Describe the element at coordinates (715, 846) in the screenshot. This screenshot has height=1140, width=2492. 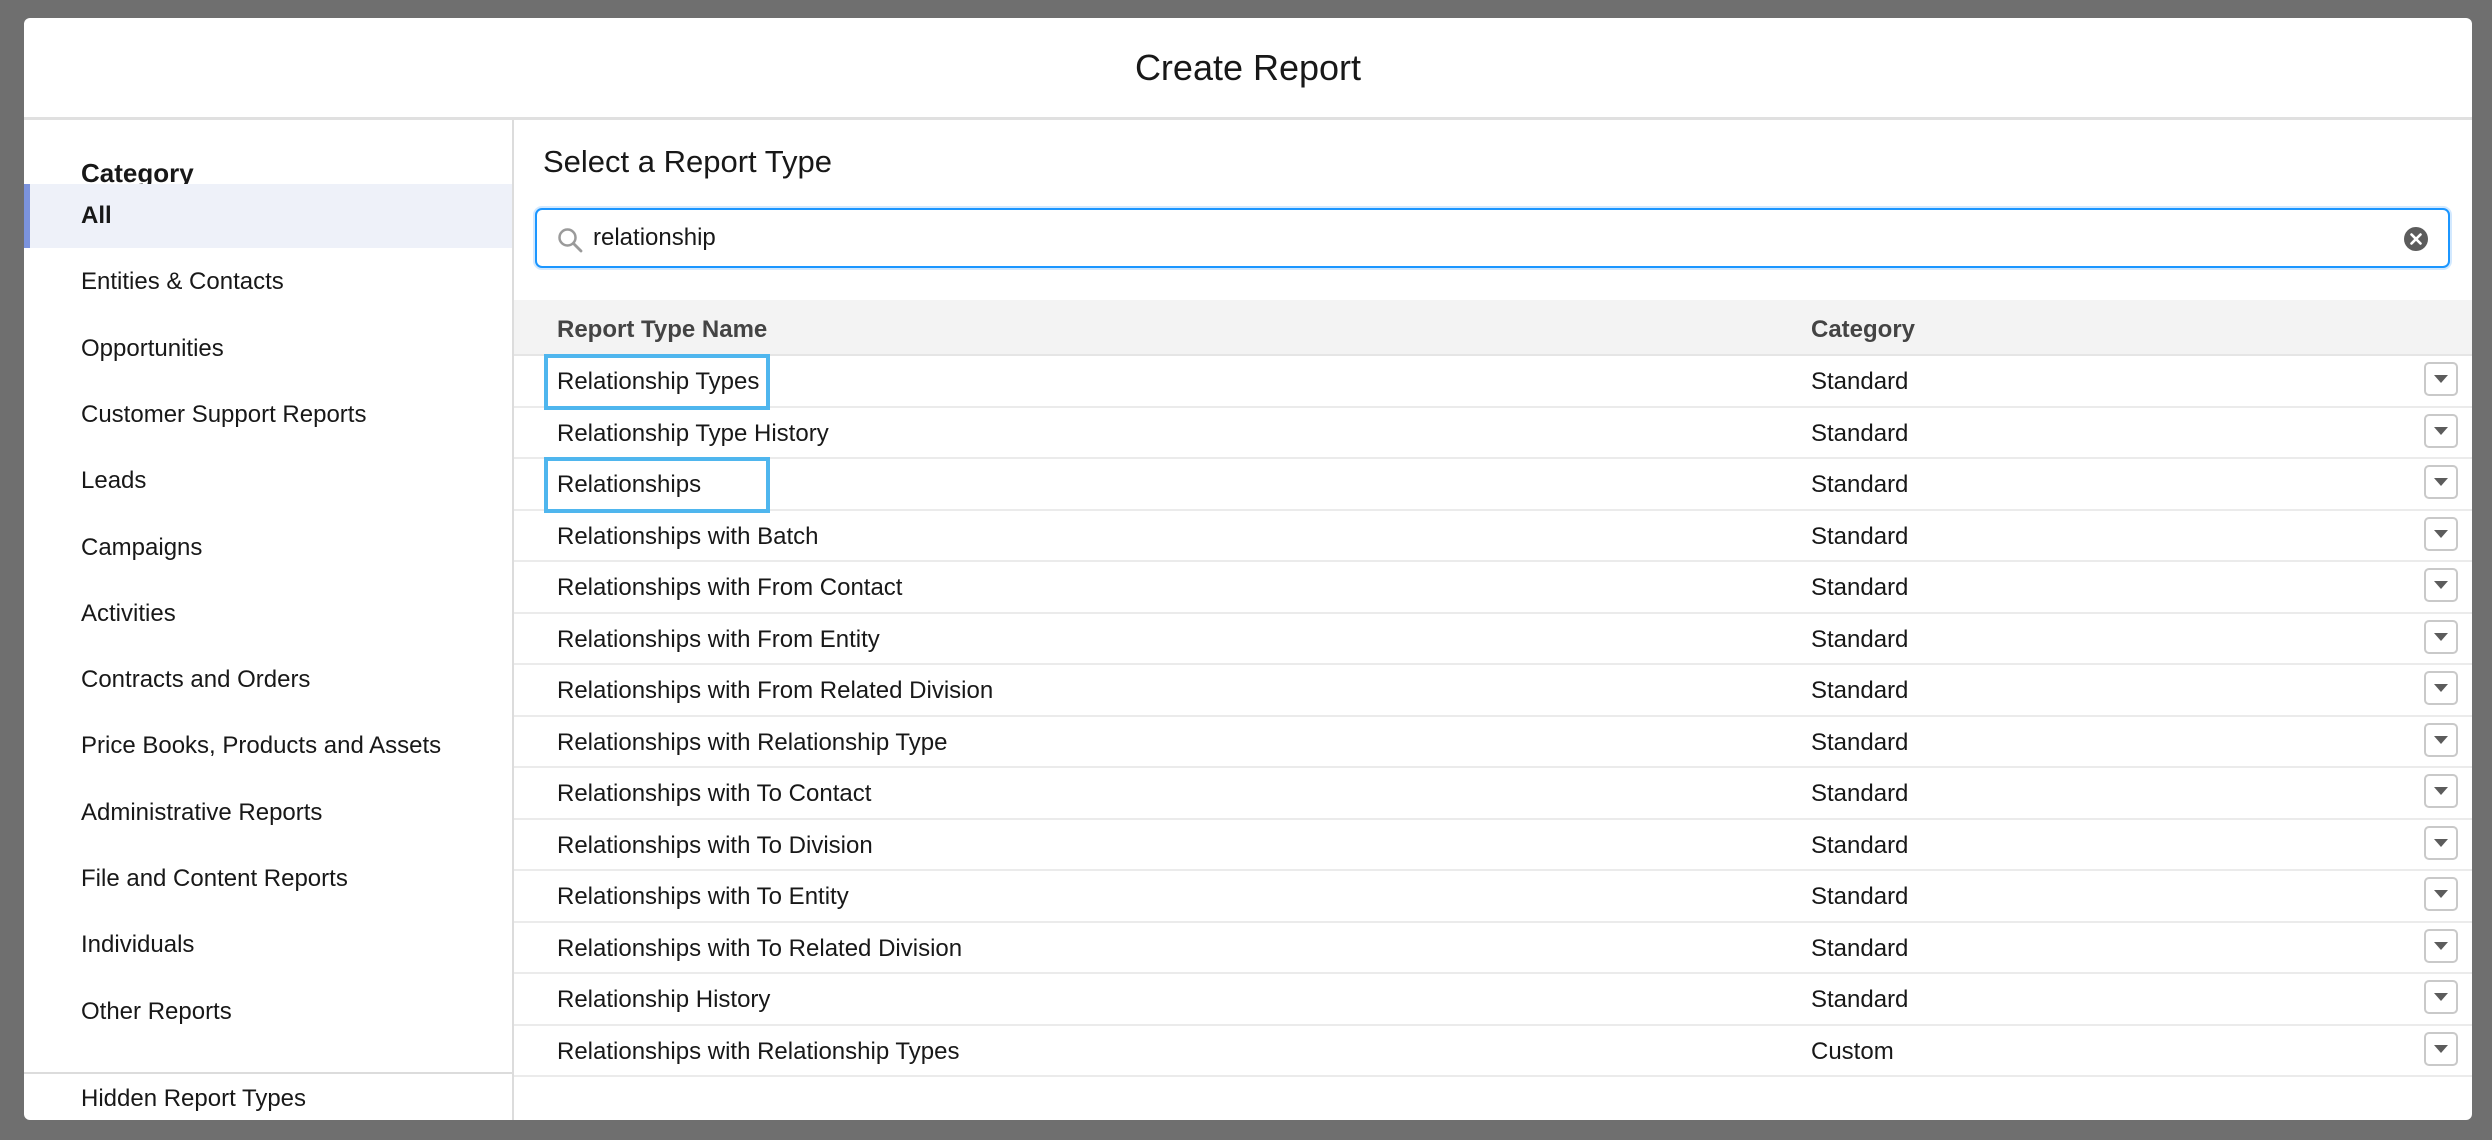
I see `report-type-name-cell: Relationships with To Division` at that location.